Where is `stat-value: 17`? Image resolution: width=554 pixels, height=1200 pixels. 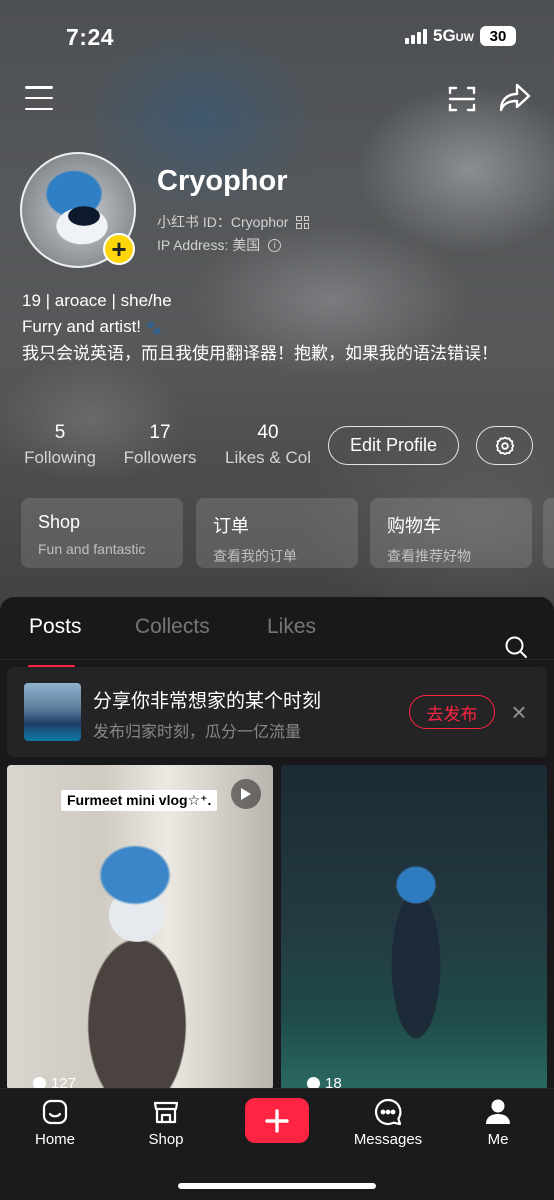
stat-value: 17 is located at coordinates (160, 432).